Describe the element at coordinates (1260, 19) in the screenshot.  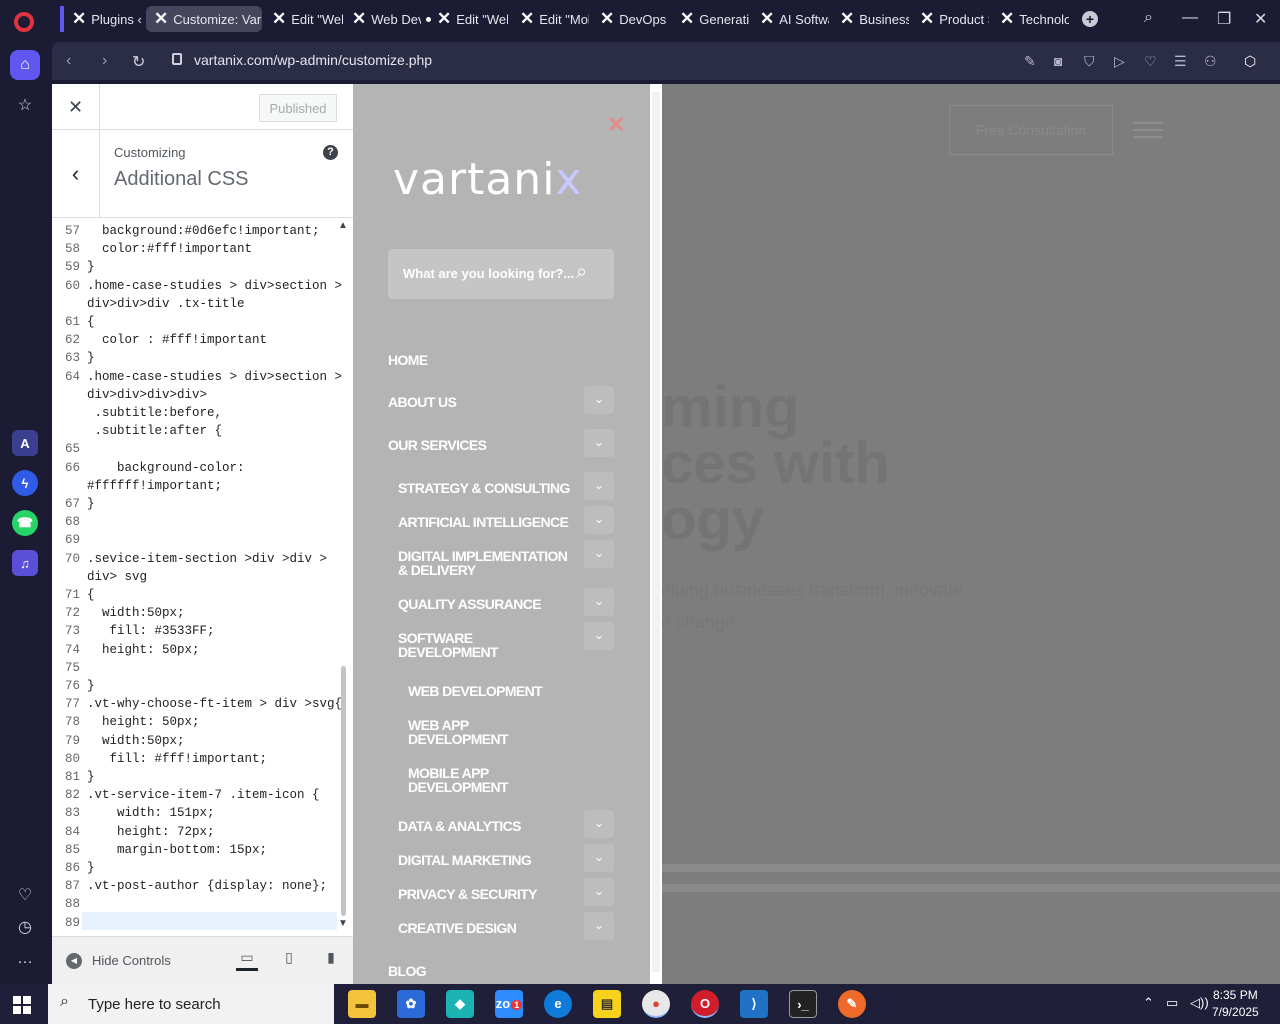
I see `close-window-icon: ✕` at that location.